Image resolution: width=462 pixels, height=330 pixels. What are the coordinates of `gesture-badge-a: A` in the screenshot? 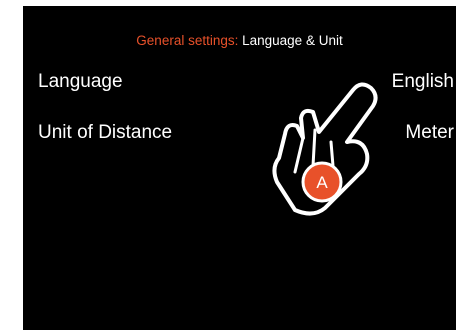 It's located at (322, 182).